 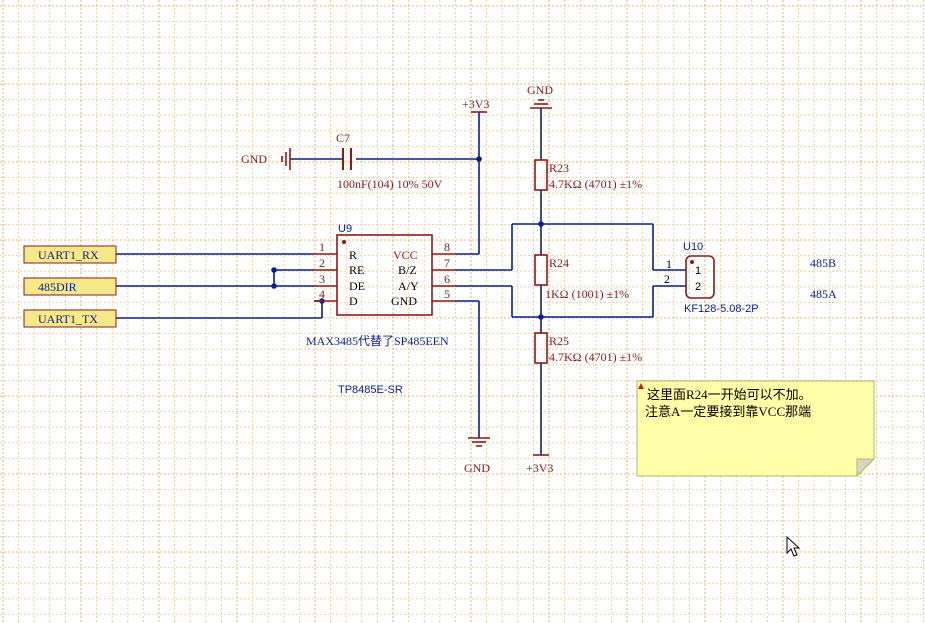 I want to click on r23-value: 4.7KΩ (4701) ±1%, so click(x=595, y=184).